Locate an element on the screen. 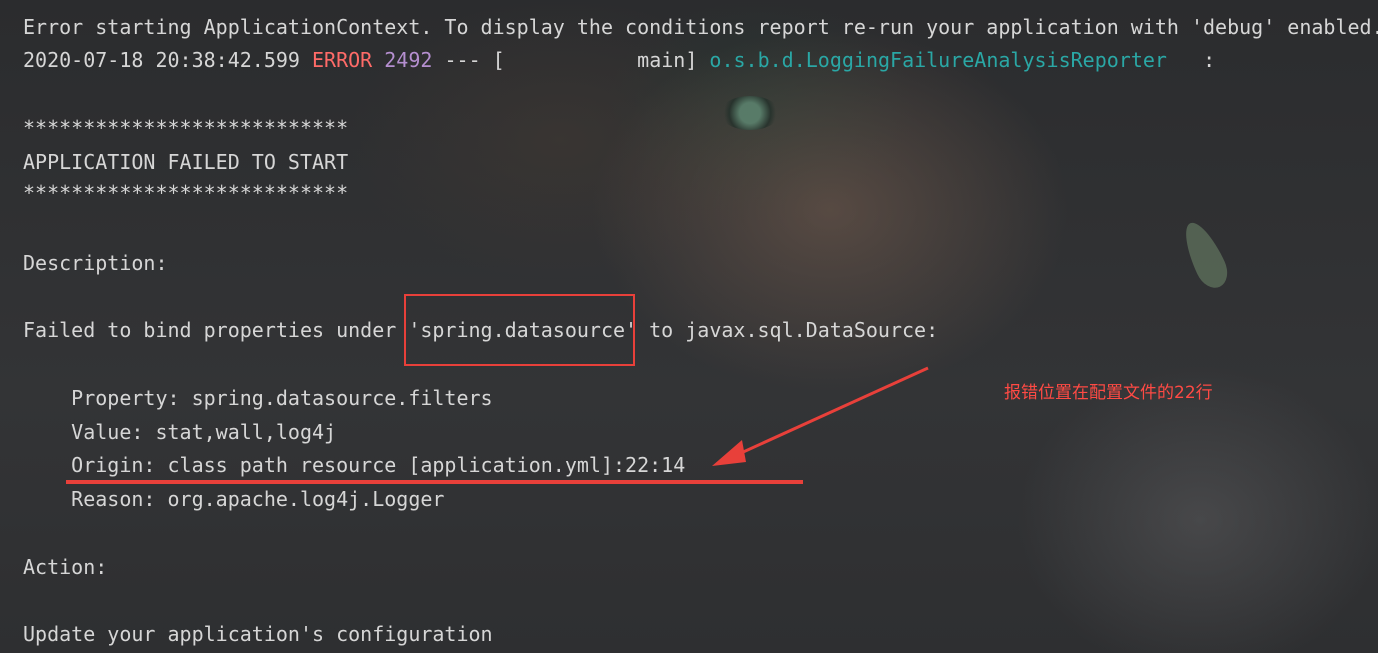  annotation-note: 报错位置在配置文件的22行 is located at coordinates (1108, 393).